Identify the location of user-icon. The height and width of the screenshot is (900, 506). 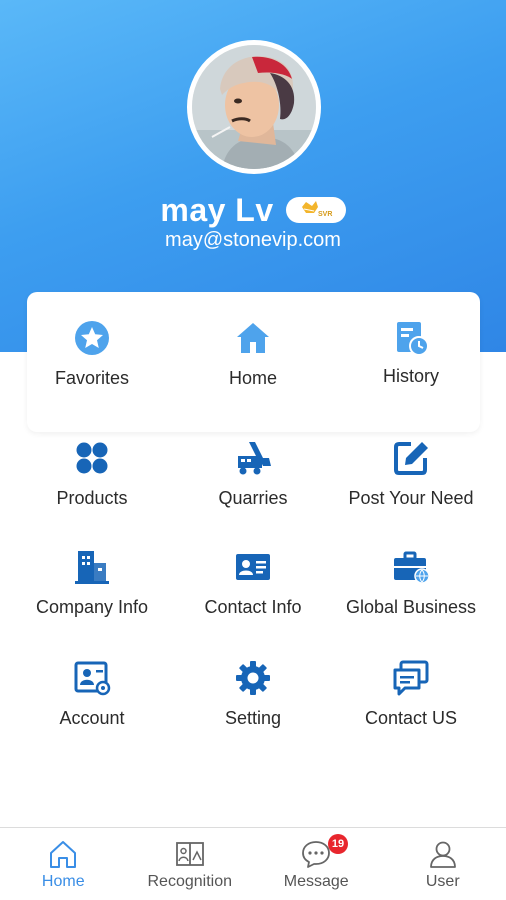
(443, 854).